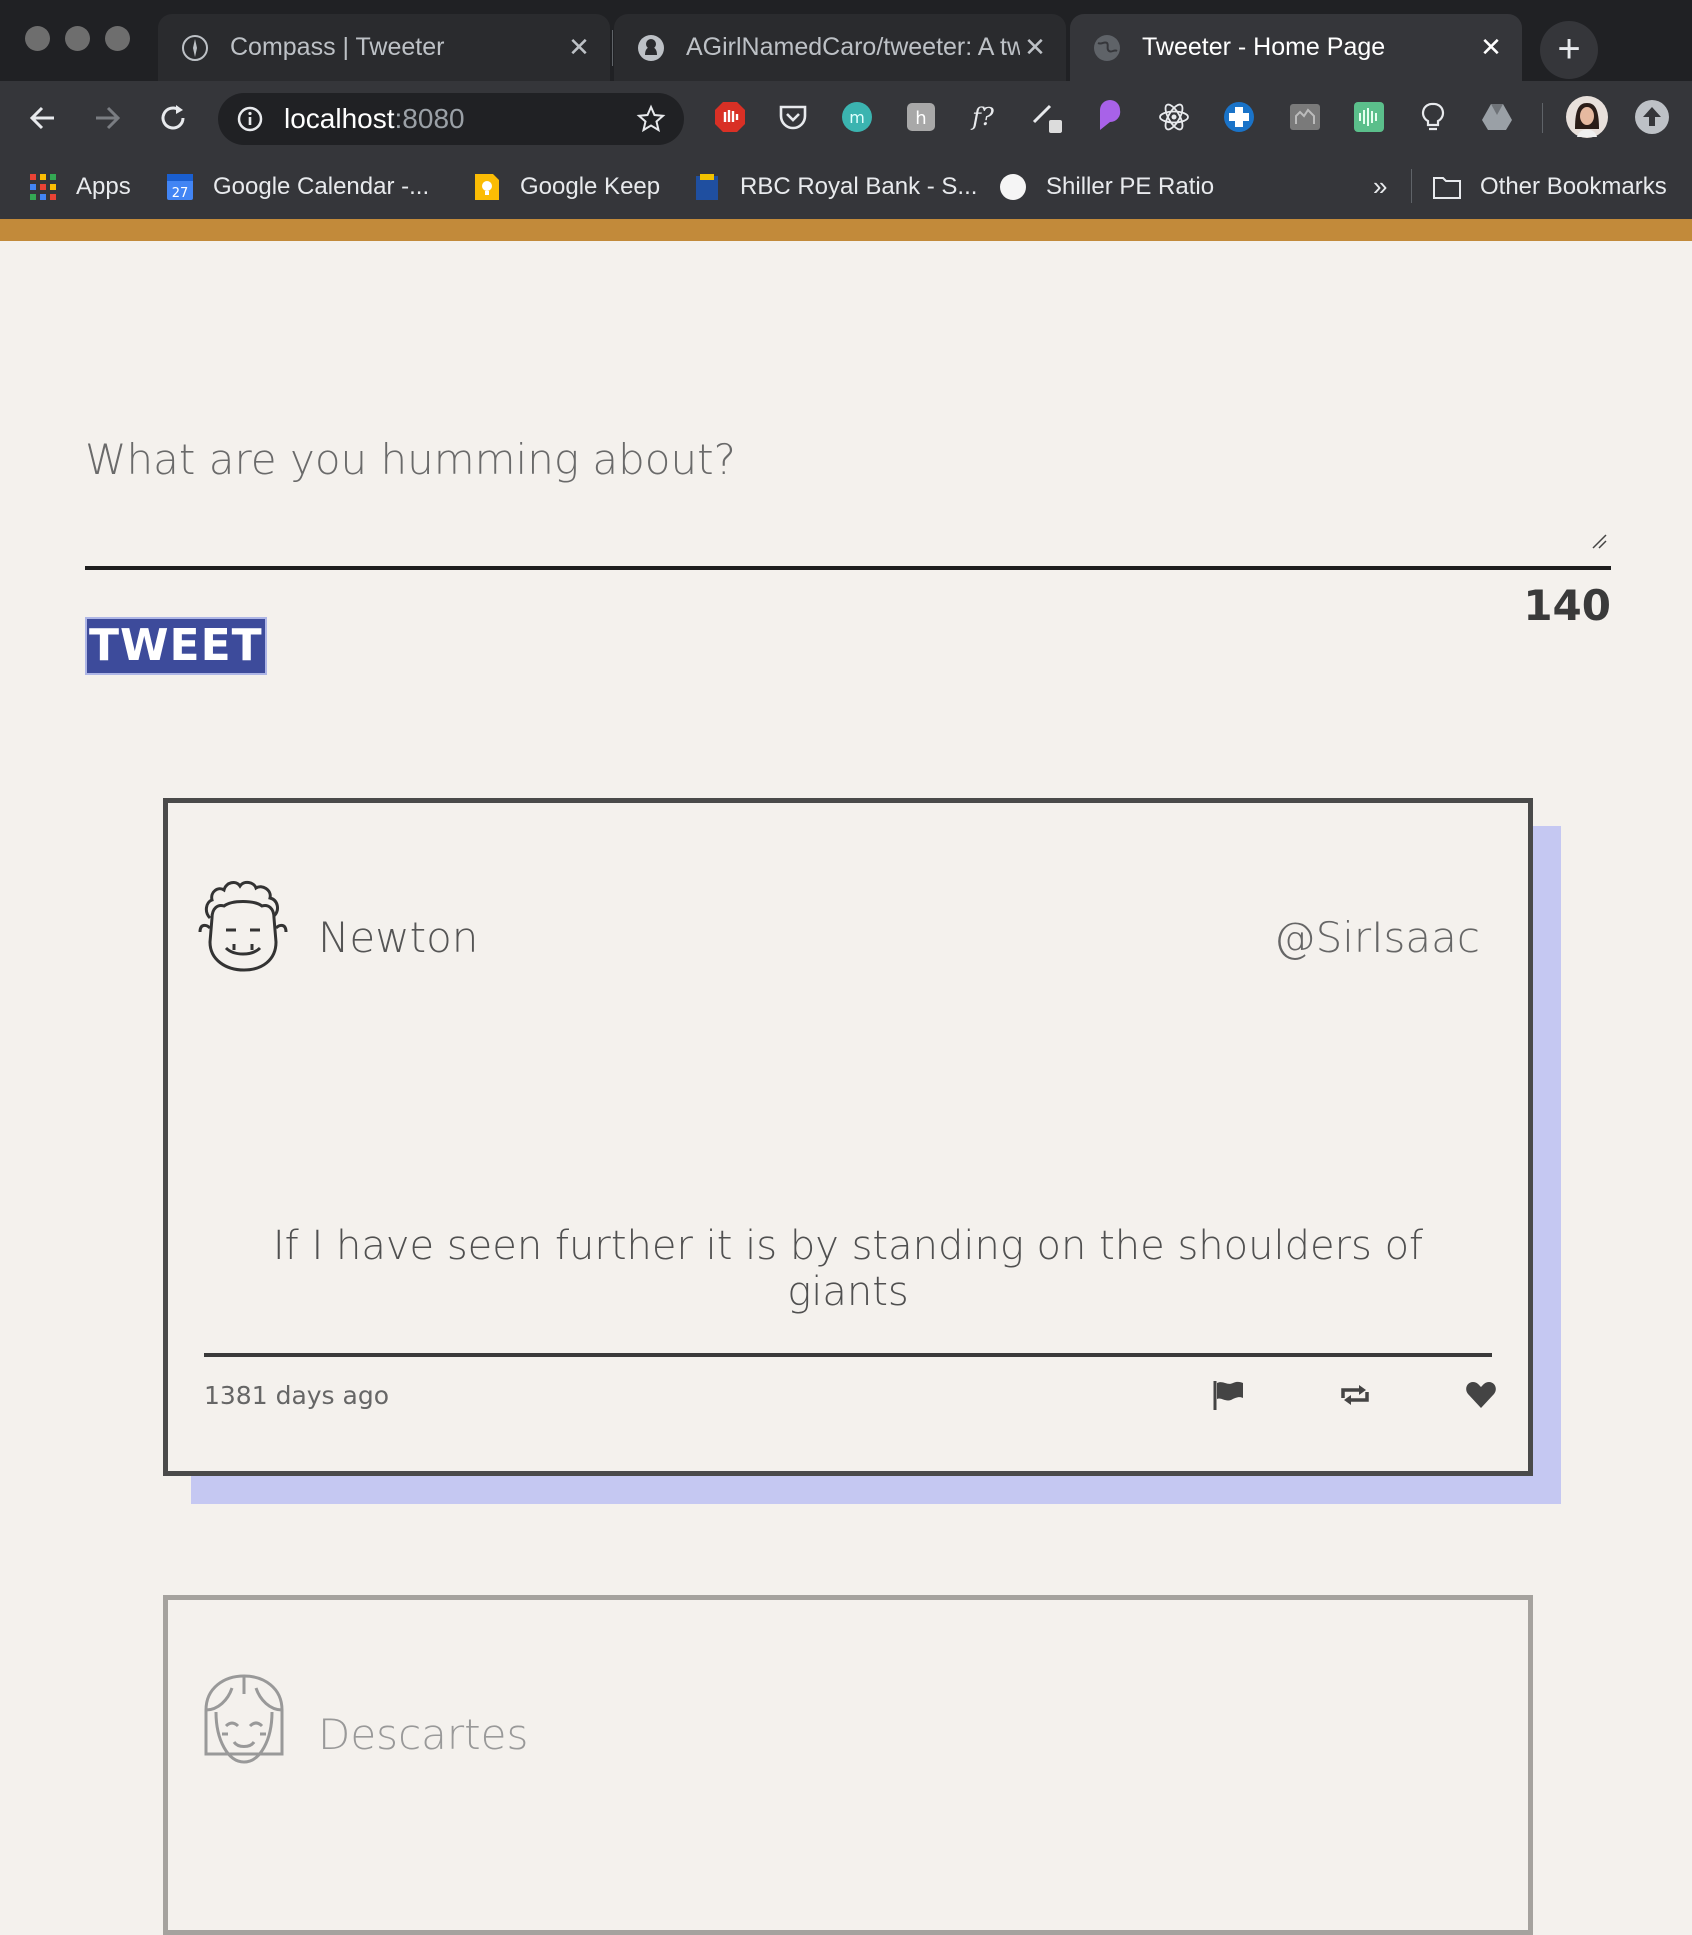 This screenshot has width=1692, height=1935. I want to click on calendar-icon: 27, so click(180, 187).